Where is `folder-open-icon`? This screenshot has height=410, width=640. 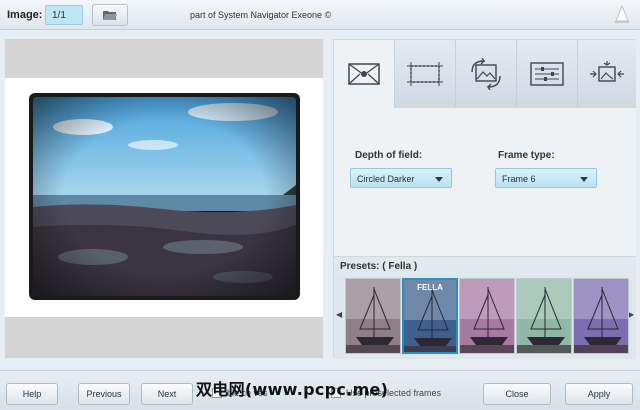
folder-open-icon is located at coordinates (110, 15).